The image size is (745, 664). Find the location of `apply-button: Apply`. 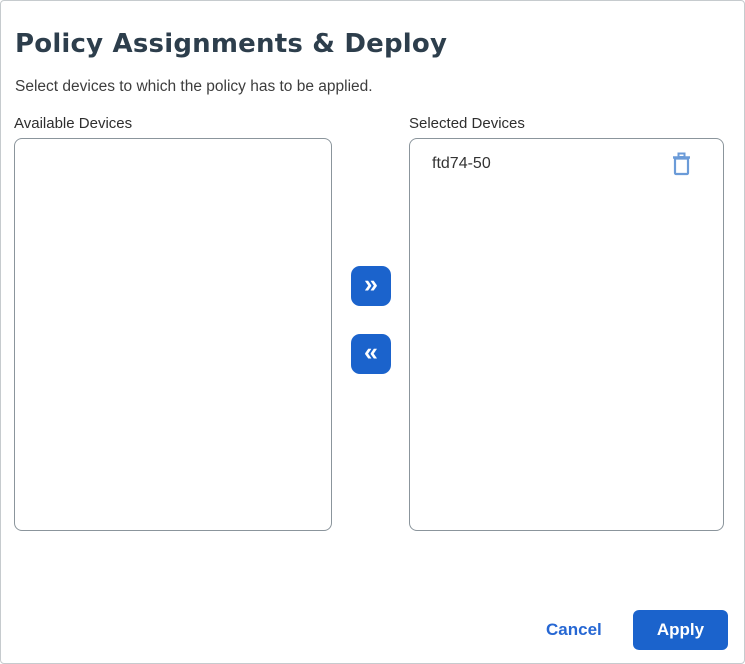

apply-button: Apply is located at coordinates (680, 630).